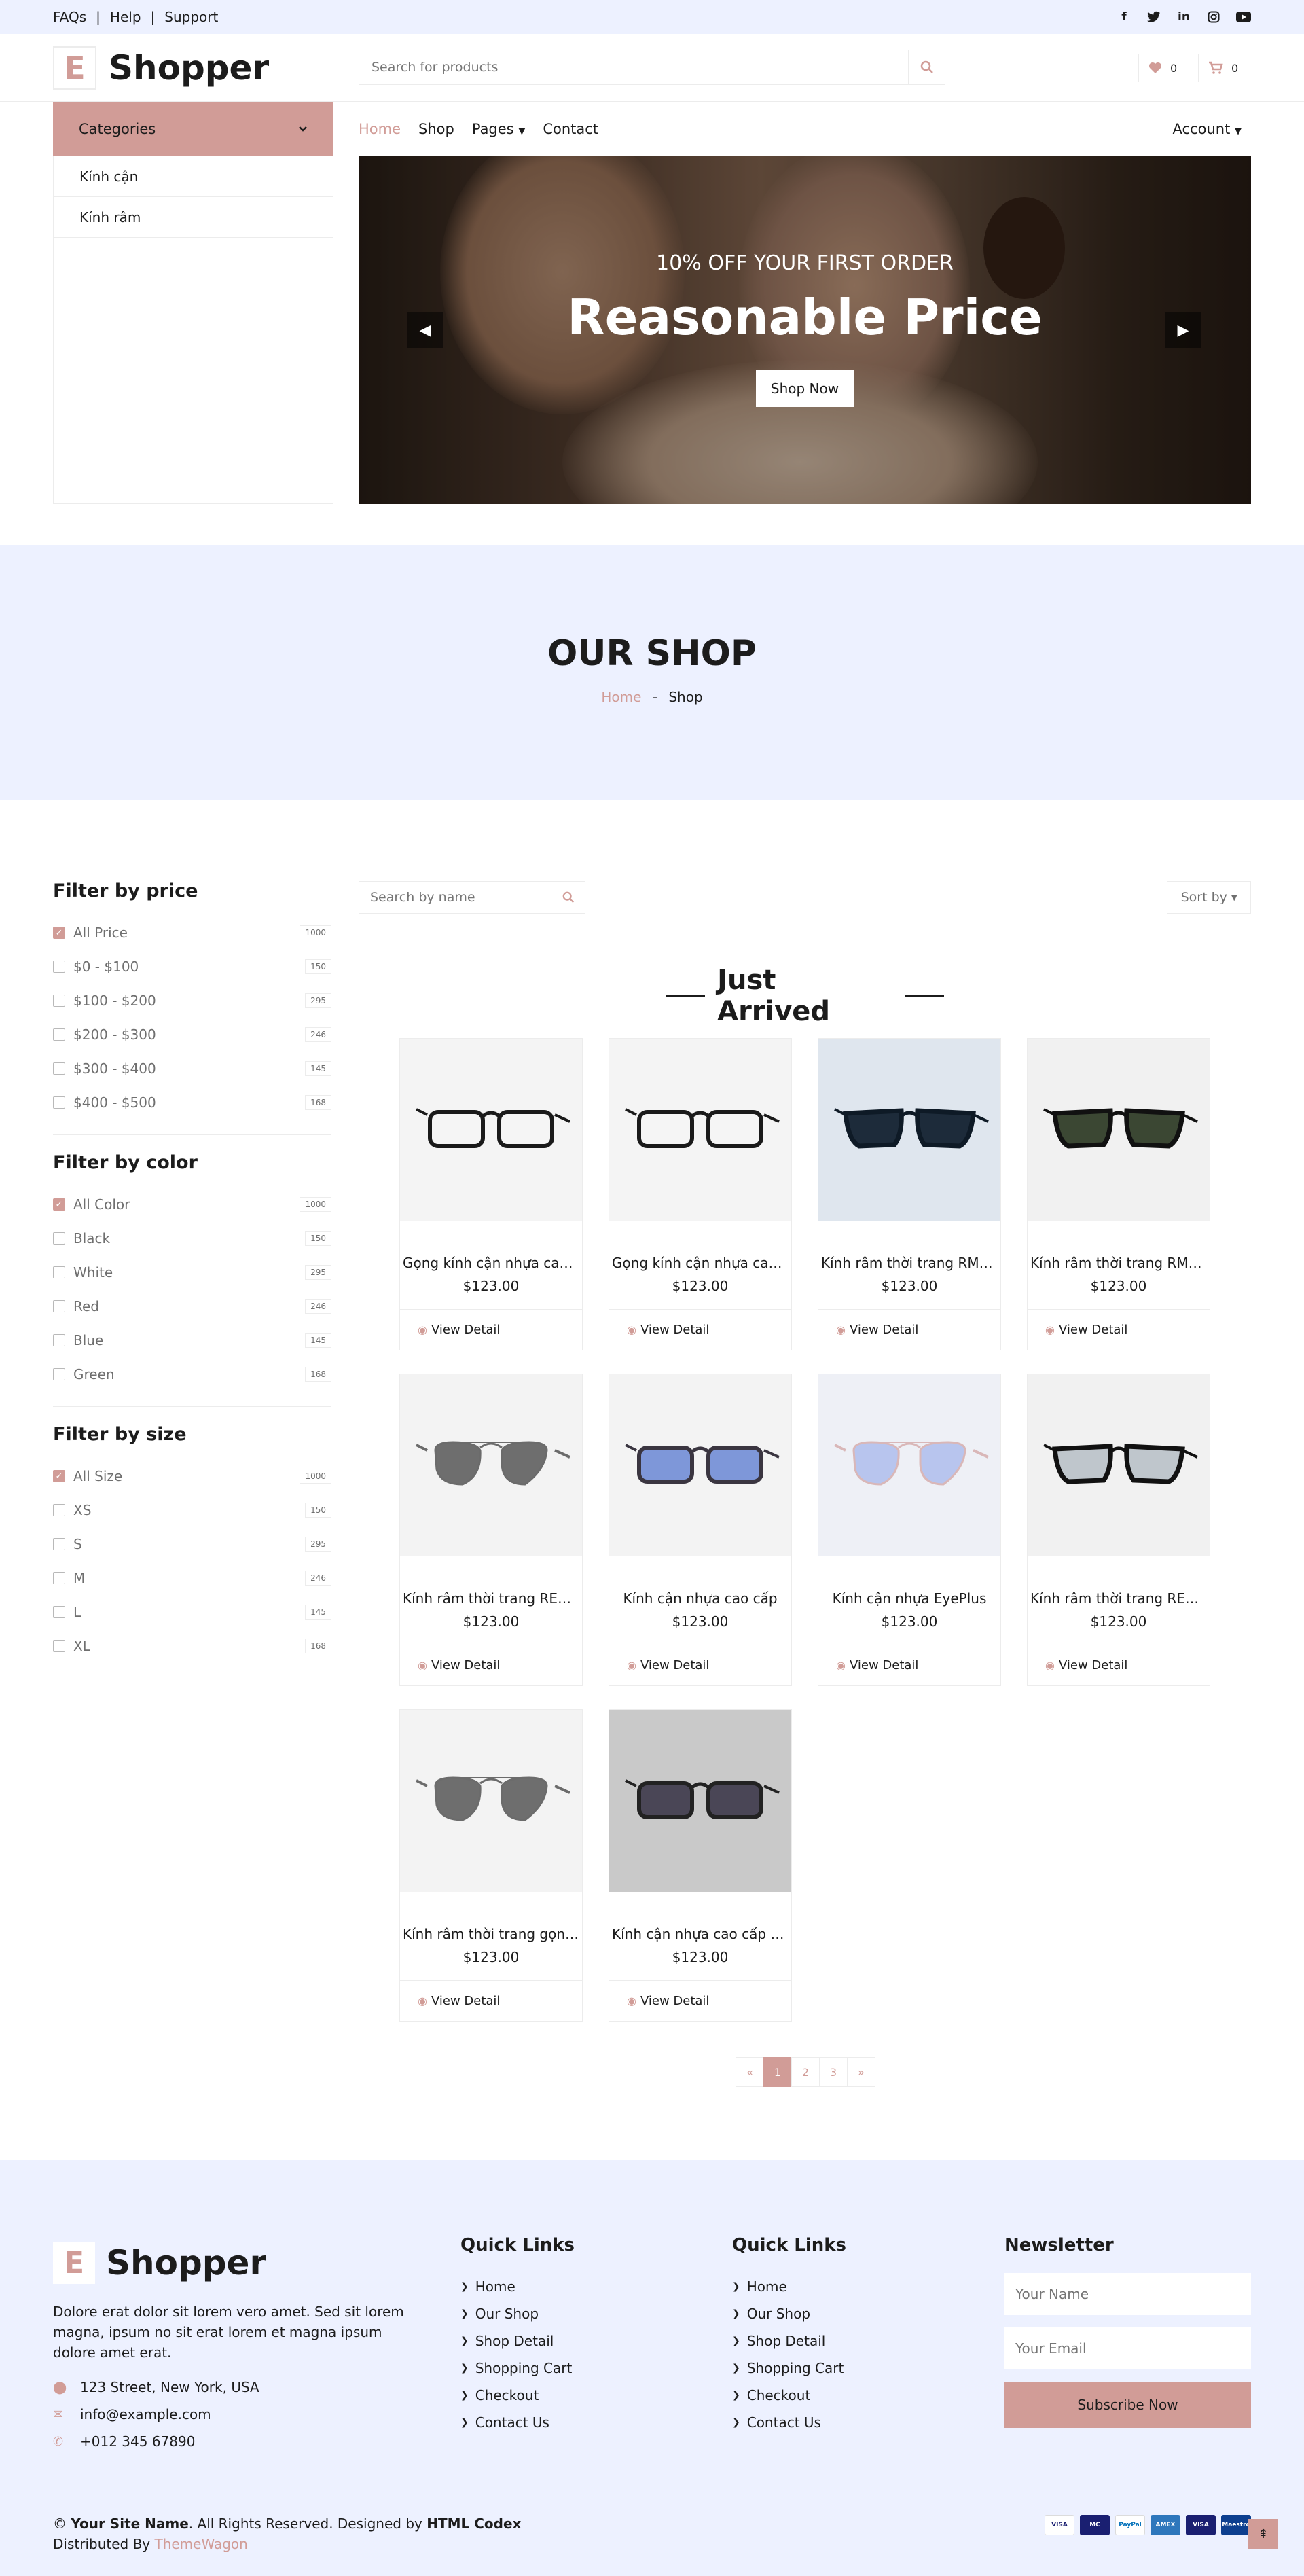 This screenshot has height=2576, width=1304. What do you see at coordinates (192, 933) in the screenshot?
I see `filter-option: ✓ All Price 1000` at bounding box center [192, 933].